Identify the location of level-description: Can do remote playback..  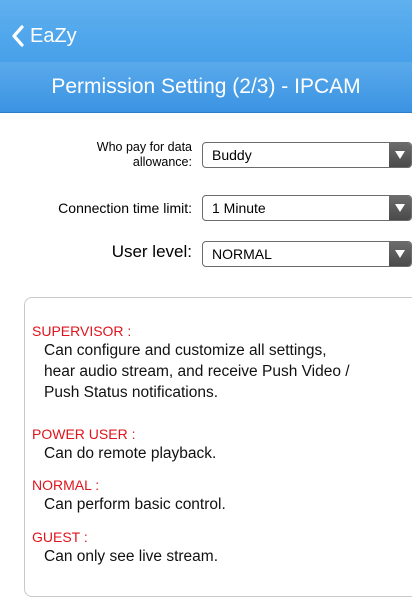
(217, 453).